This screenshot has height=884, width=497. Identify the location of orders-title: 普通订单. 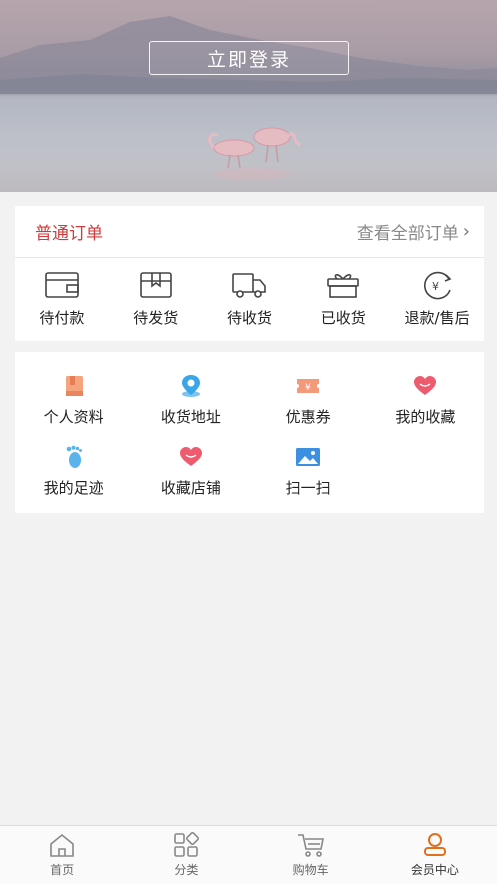
(69, 234).